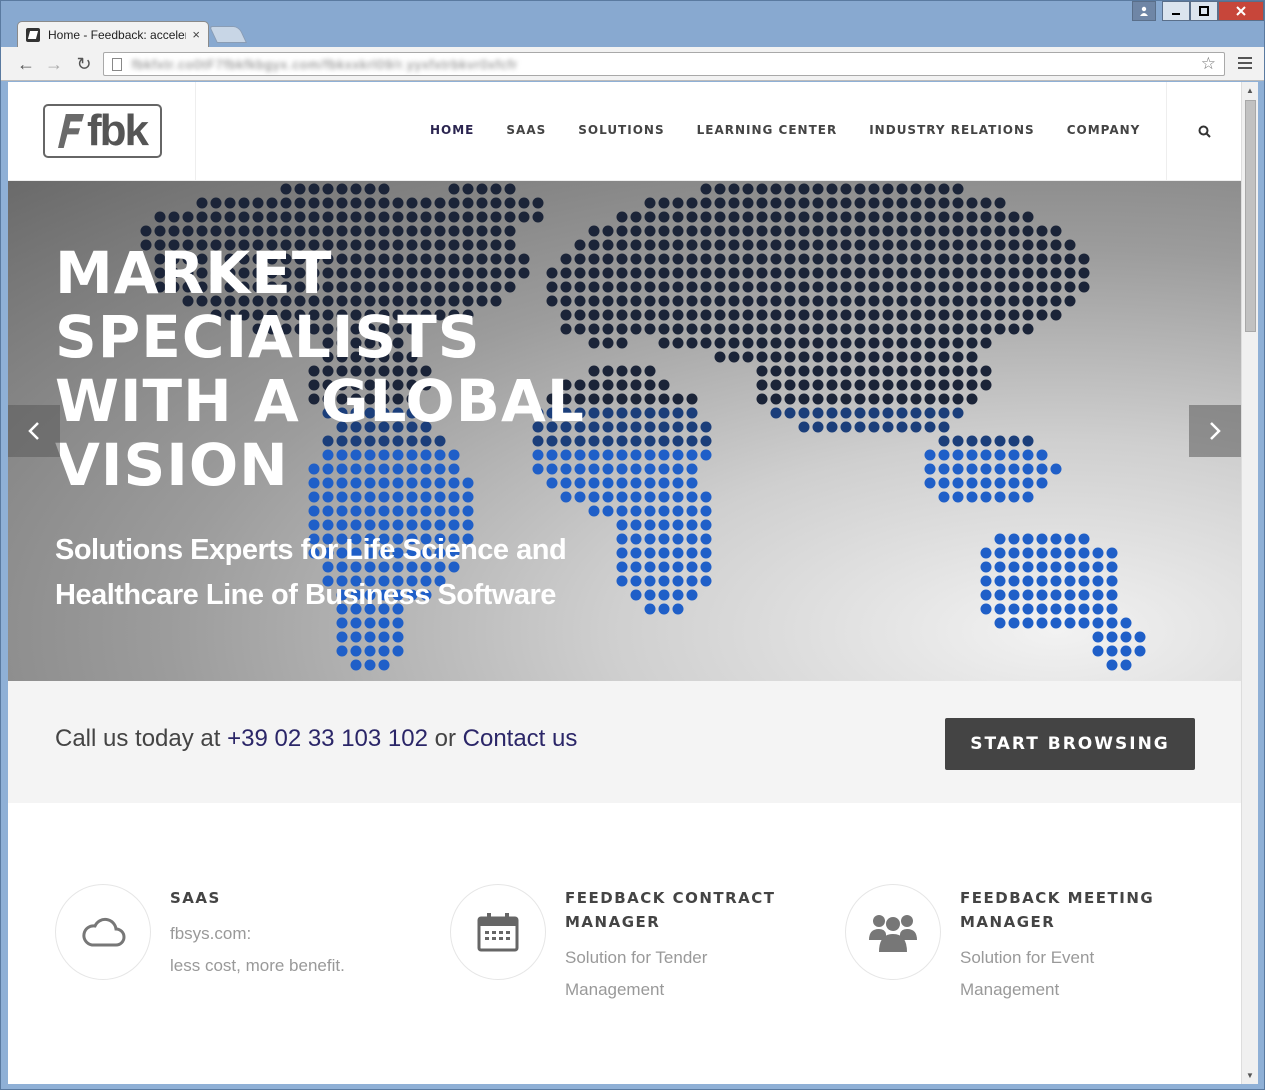 Image resolution: width=1265 pixels, height=1090 pixels. What do you see at coordinates (1241, 11) in the screenshot?
I see `close-window-button` at bounding box center [1241, 11].